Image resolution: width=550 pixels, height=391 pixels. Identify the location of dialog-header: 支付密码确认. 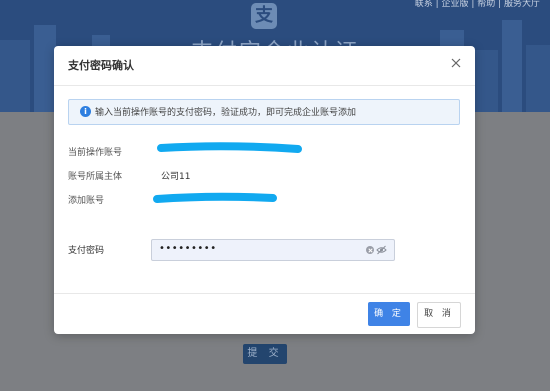
(264, 66).